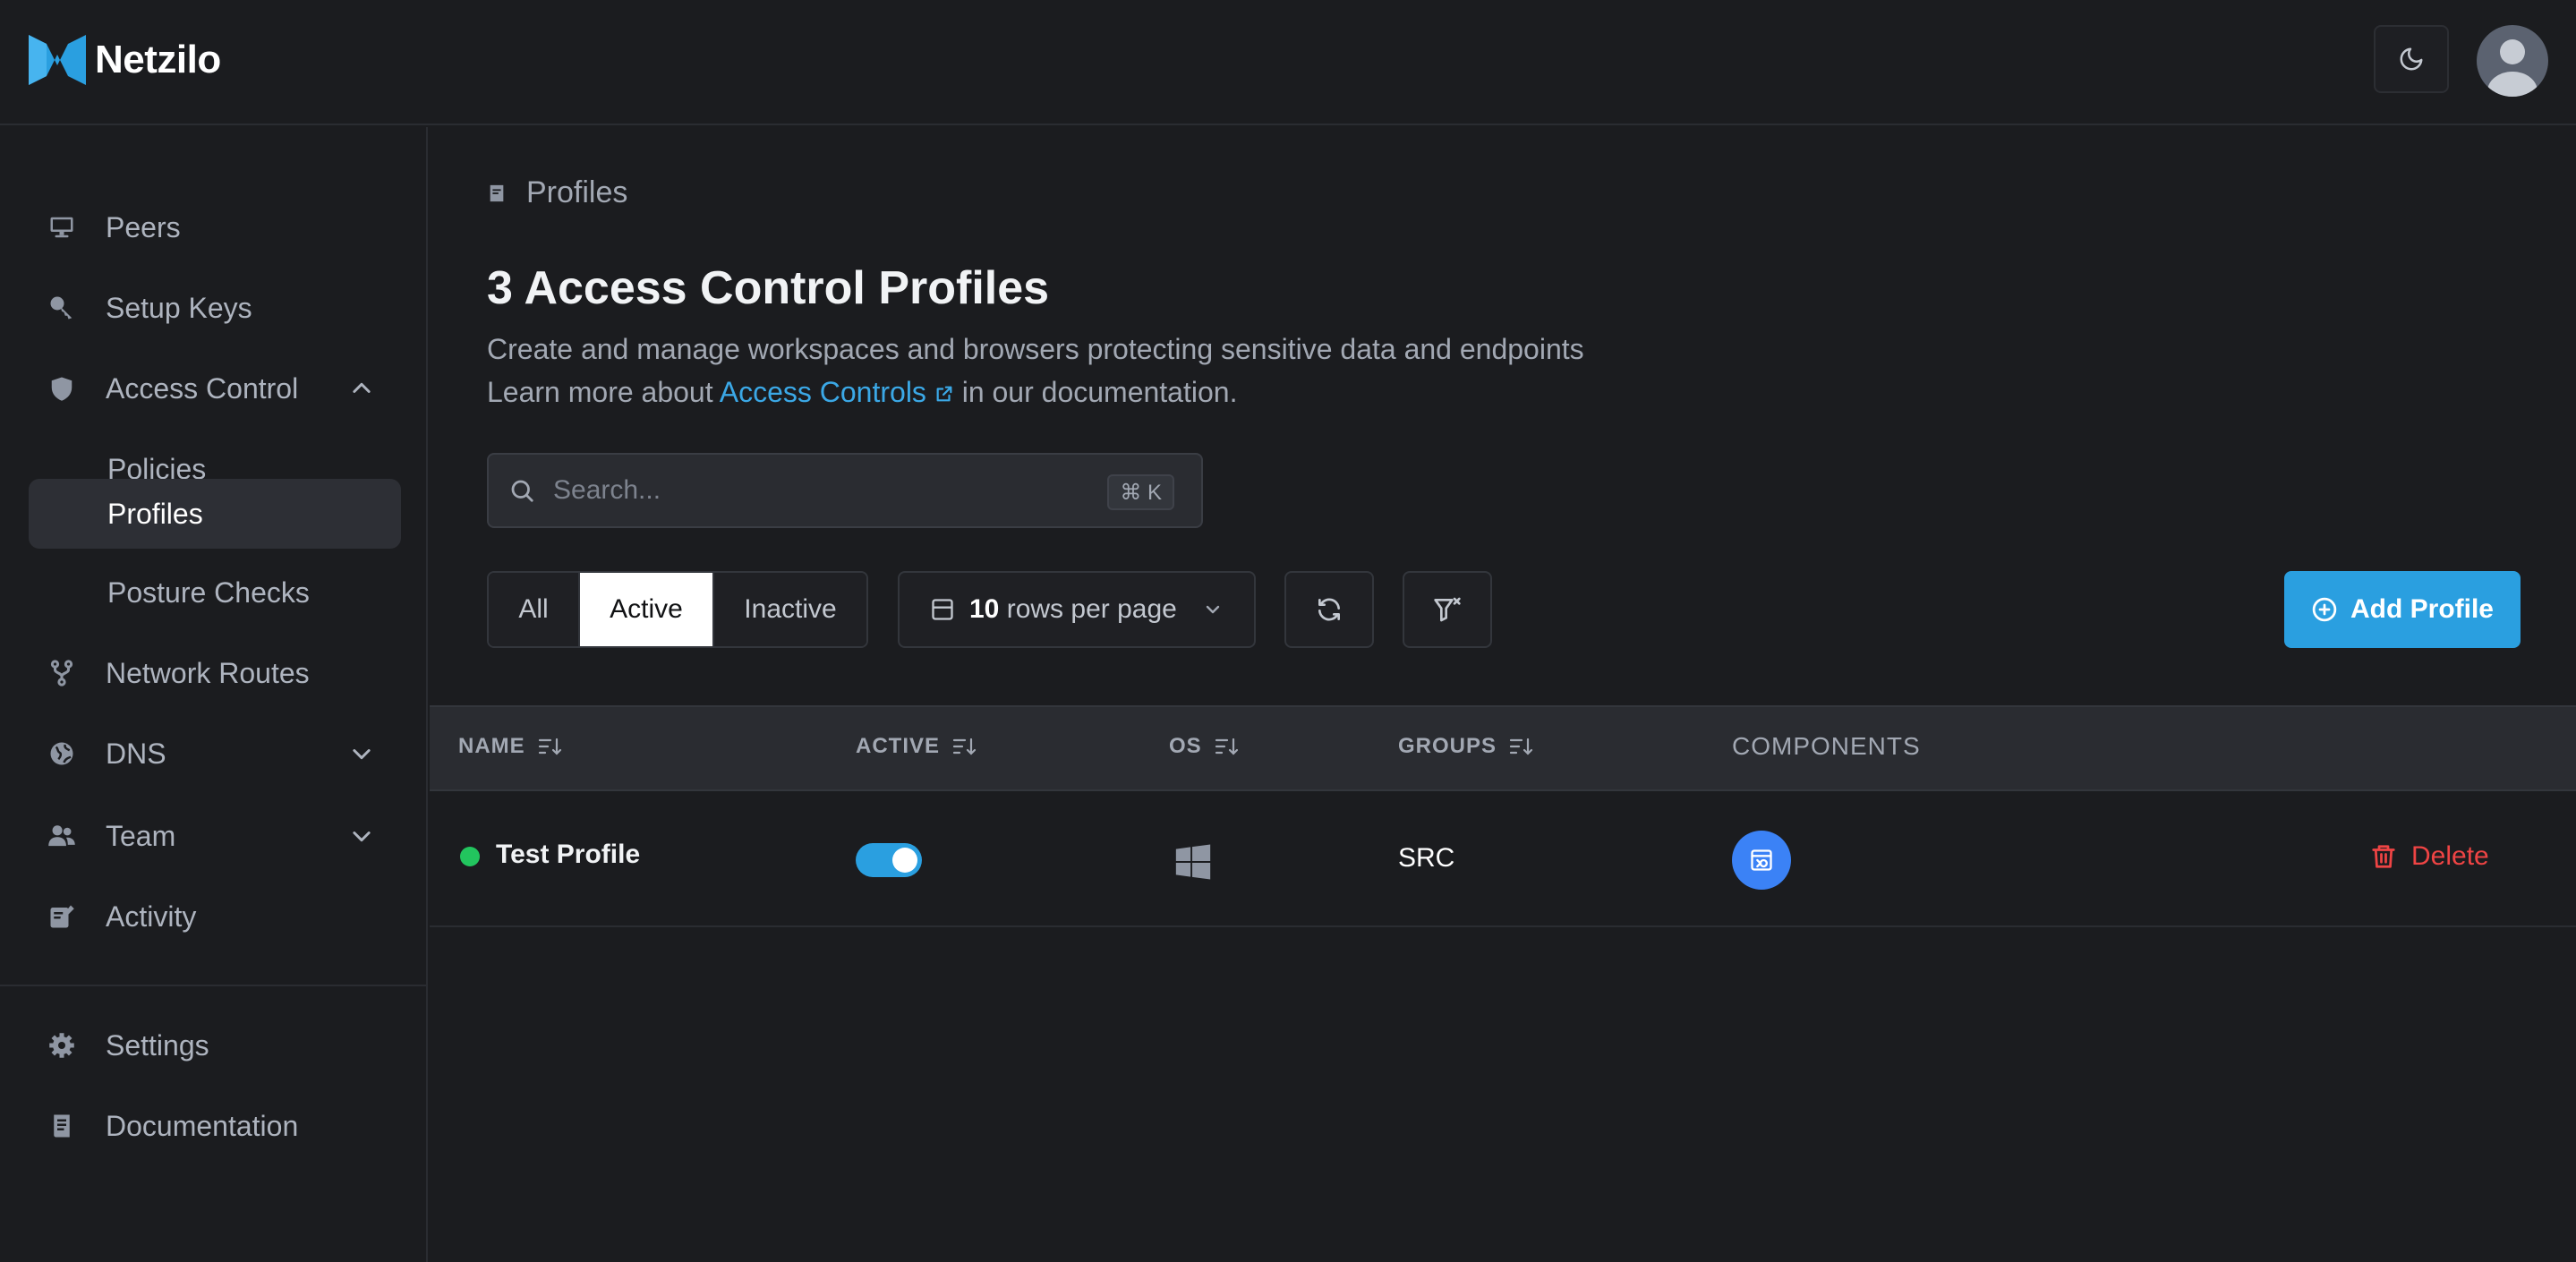  Describe the element at coordinates (1091, 609) in the screenshot. I see `rows-per-page-text: rows per page` at that location.